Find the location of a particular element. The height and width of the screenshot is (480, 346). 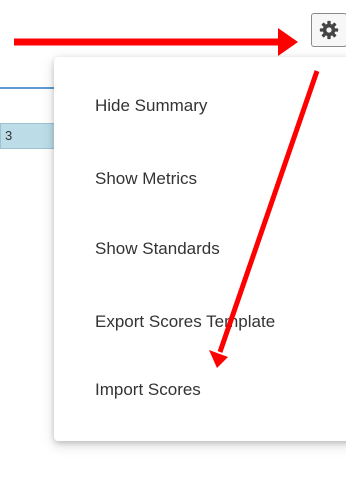

menu-item-show-standards: Show Standards is located at coordinates (157, 249).